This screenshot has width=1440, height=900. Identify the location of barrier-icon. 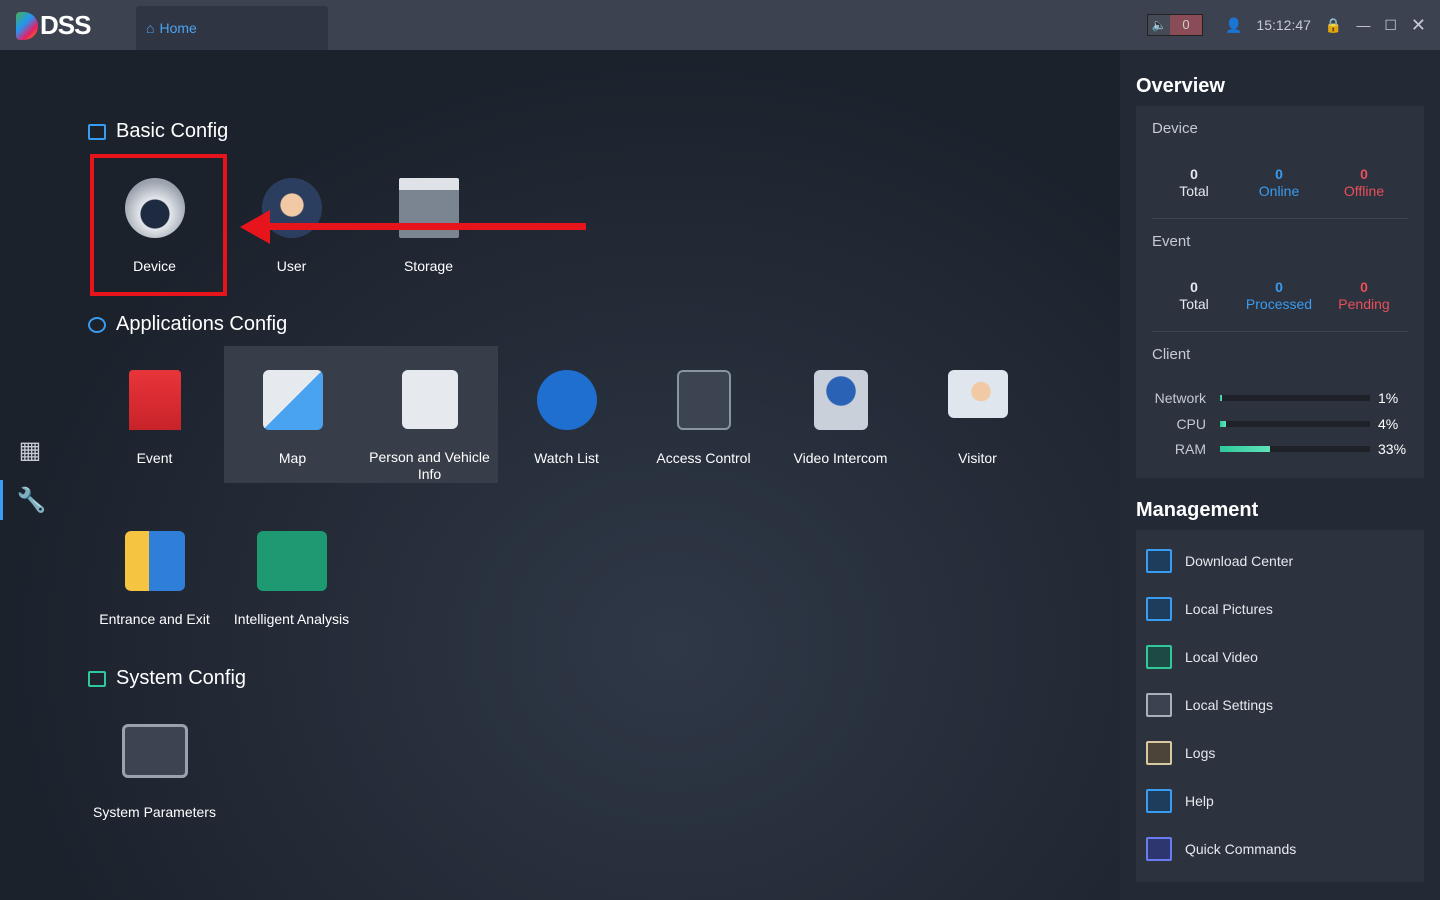
(154, 561).